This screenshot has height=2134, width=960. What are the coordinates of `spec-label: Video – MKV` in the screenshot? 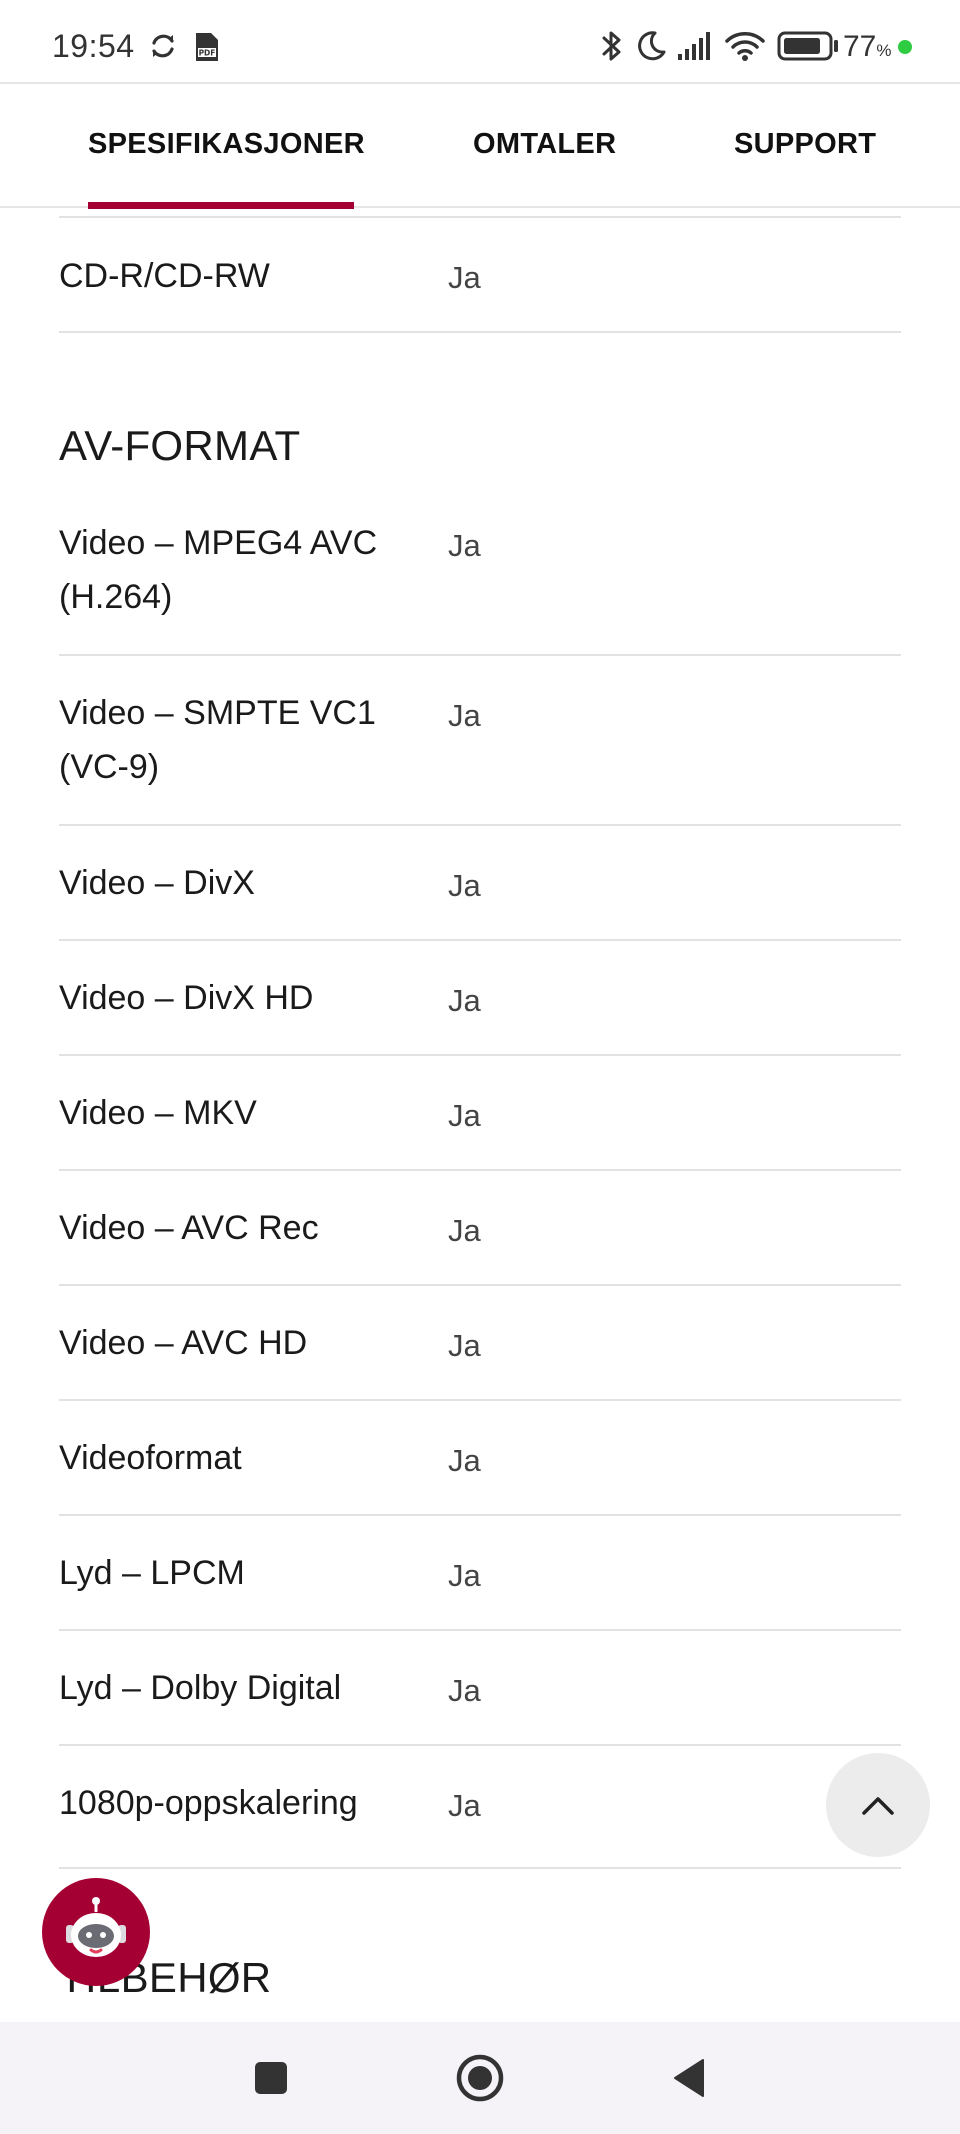 It's located at (158, 1113).